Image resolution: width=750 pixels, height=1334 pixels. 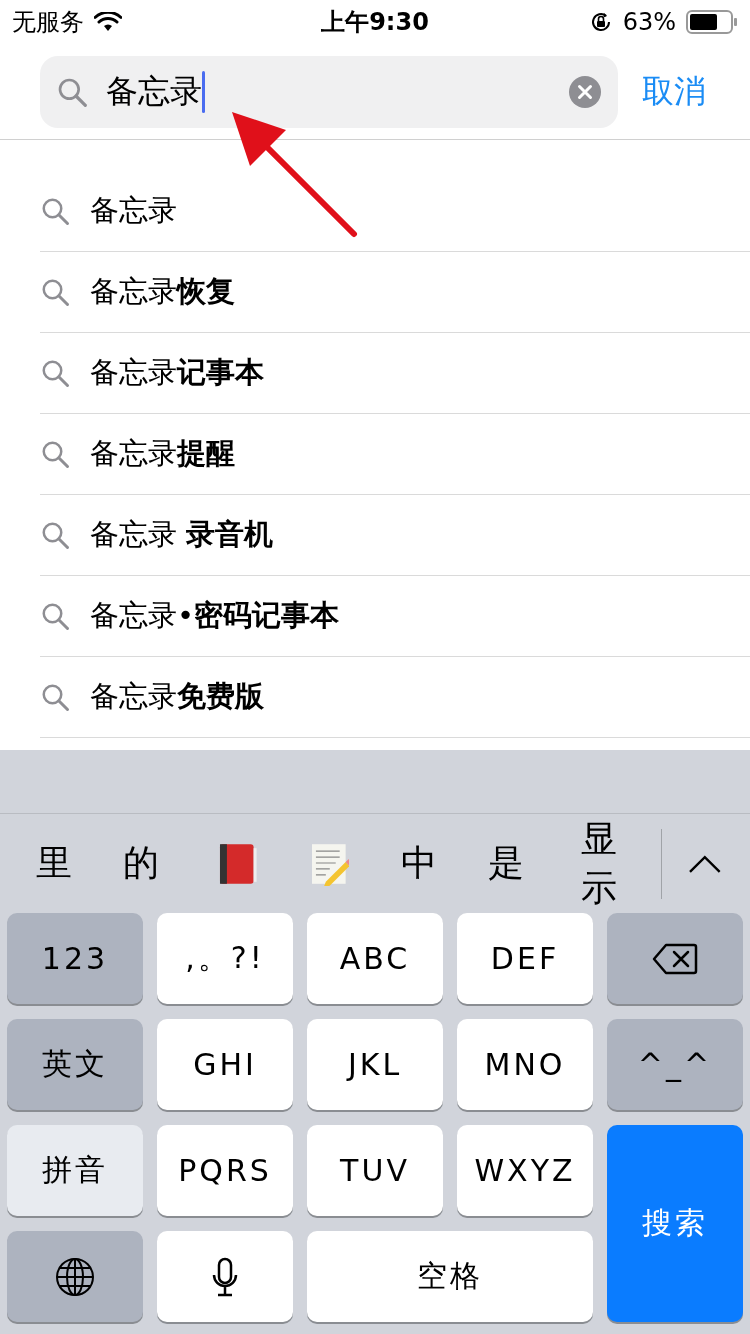 I want to click on text-cursor, so click(x=203, y=91).